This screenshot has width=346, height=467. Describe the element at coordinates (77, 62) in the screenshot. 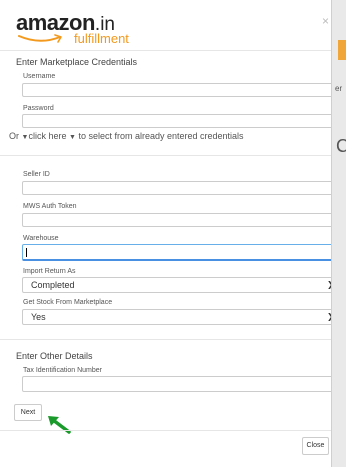

I see `marketplace-credentials-title: Enter Marketplace Credentials` at that location.